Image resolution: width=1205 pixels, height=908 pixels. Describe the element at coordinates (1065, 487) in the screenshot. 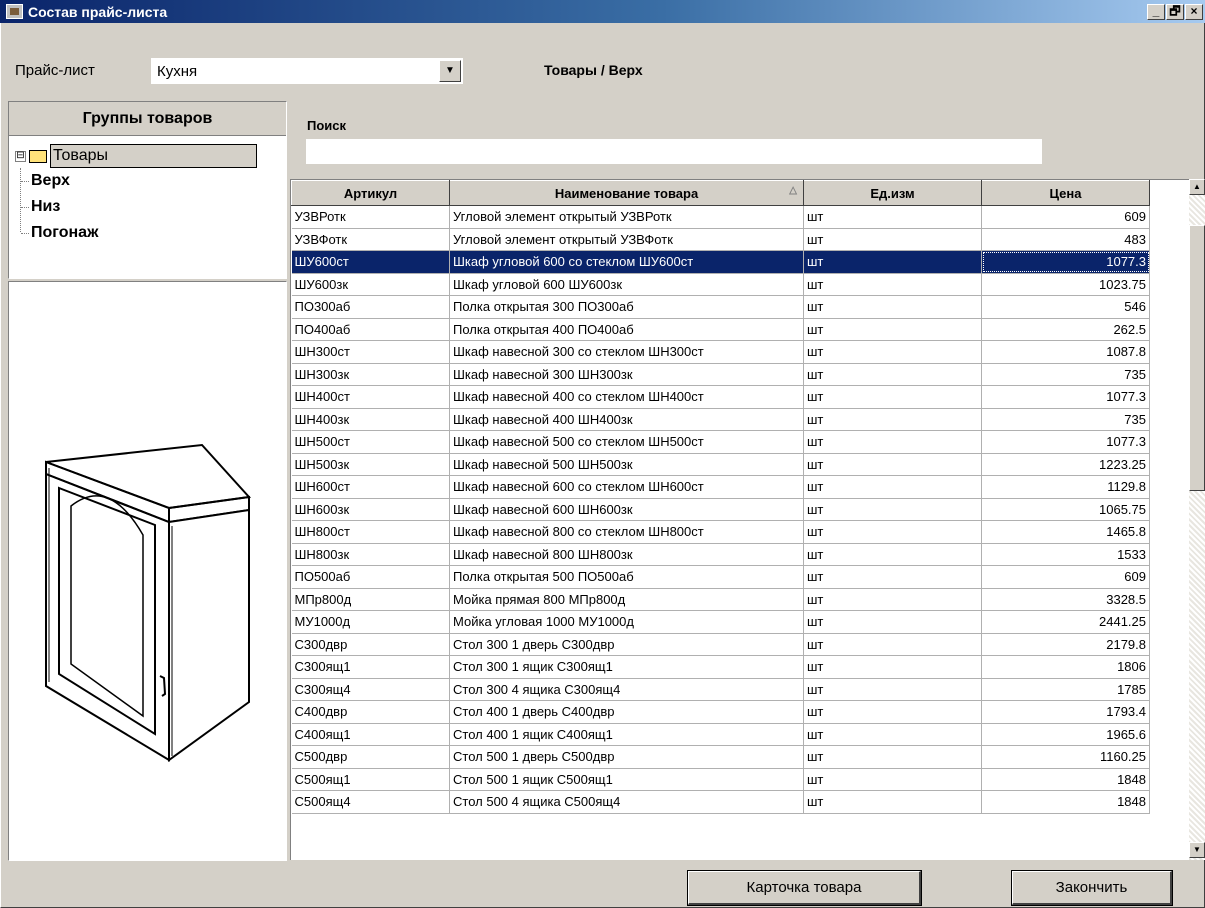

I see `cell-price: 1129.8` at that location.